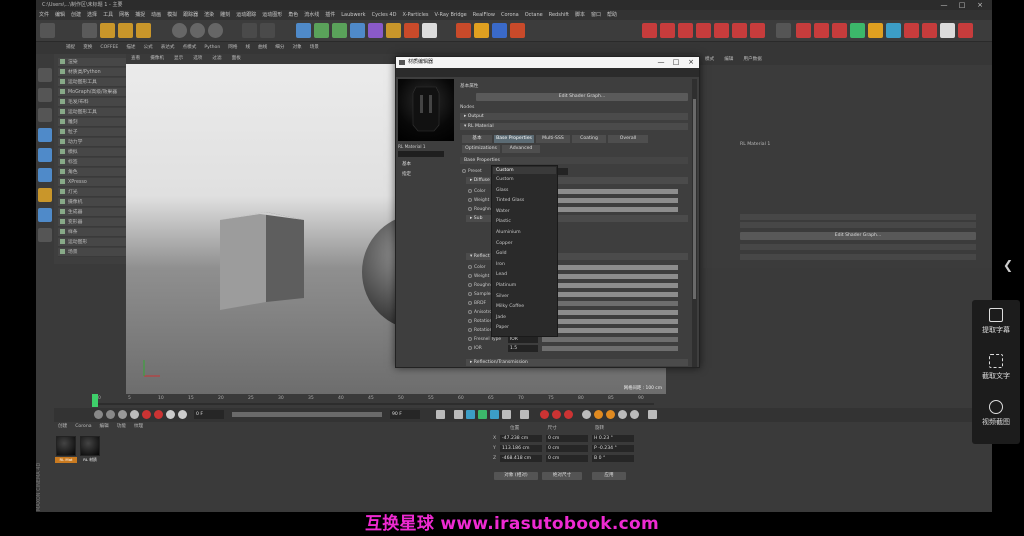 This screenshot has height=536, width=1024. Describe the element at coordinates (694, 223) in the screenshot. I see `dialog-scrollbar` at that location.